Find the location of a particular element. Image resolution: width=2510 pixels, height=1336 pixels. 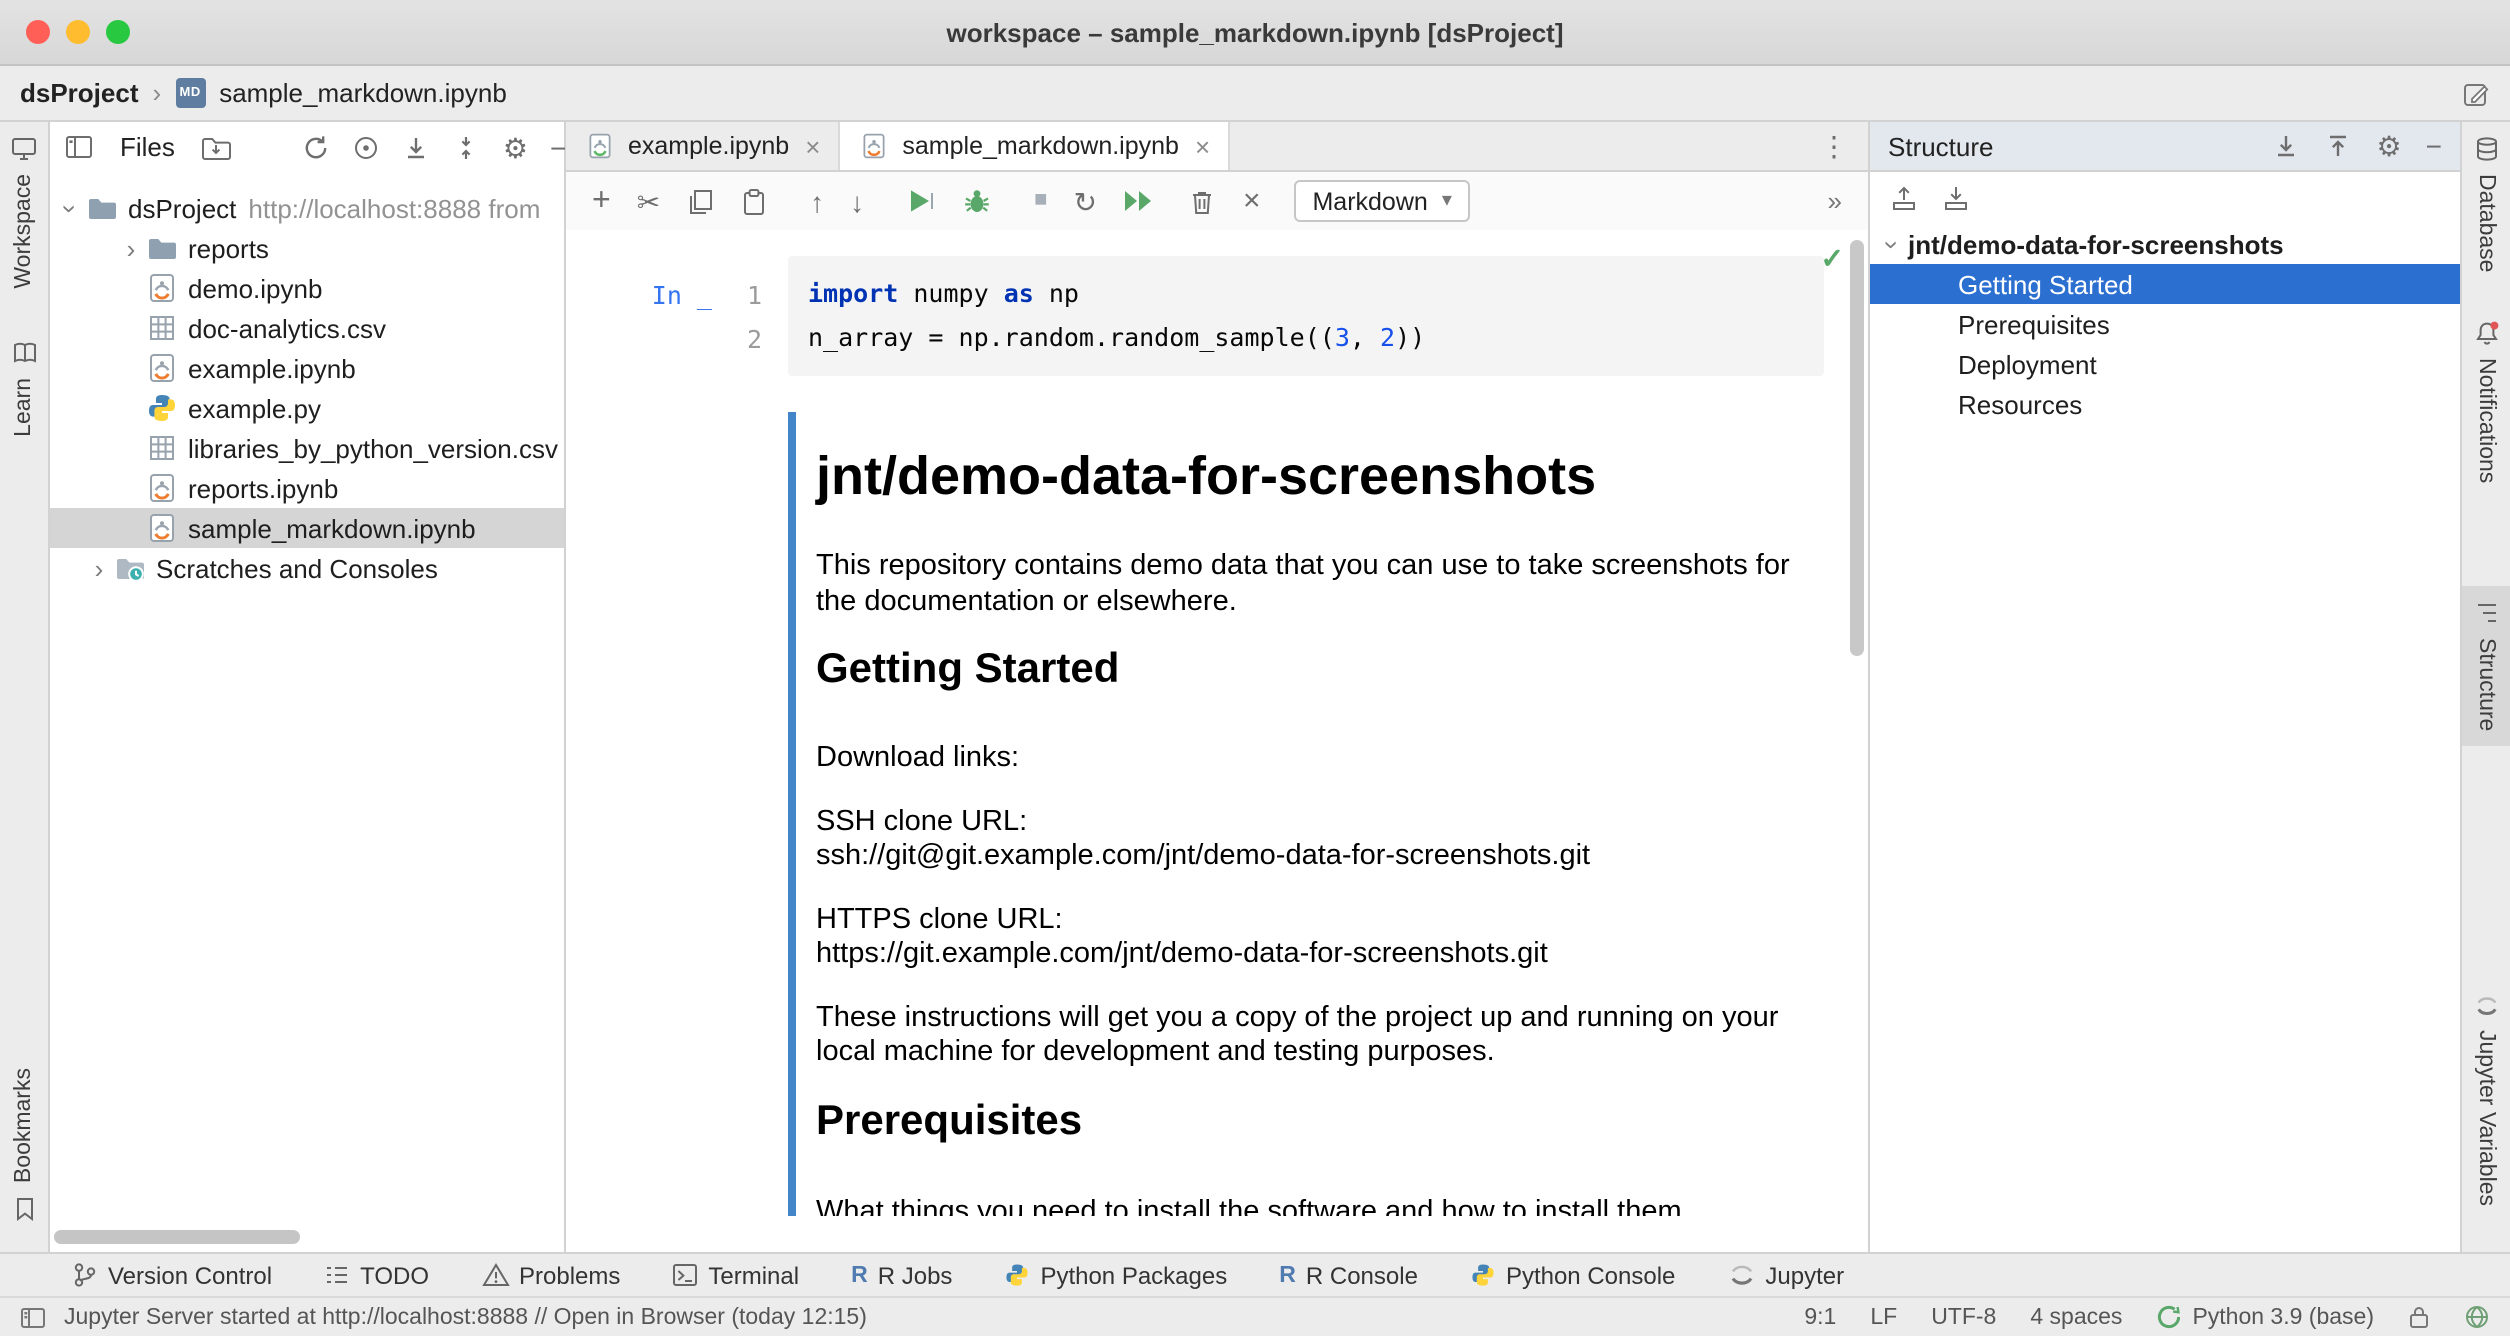

tree-row-reports-folder: › reports is located at coordinates (307, 248).